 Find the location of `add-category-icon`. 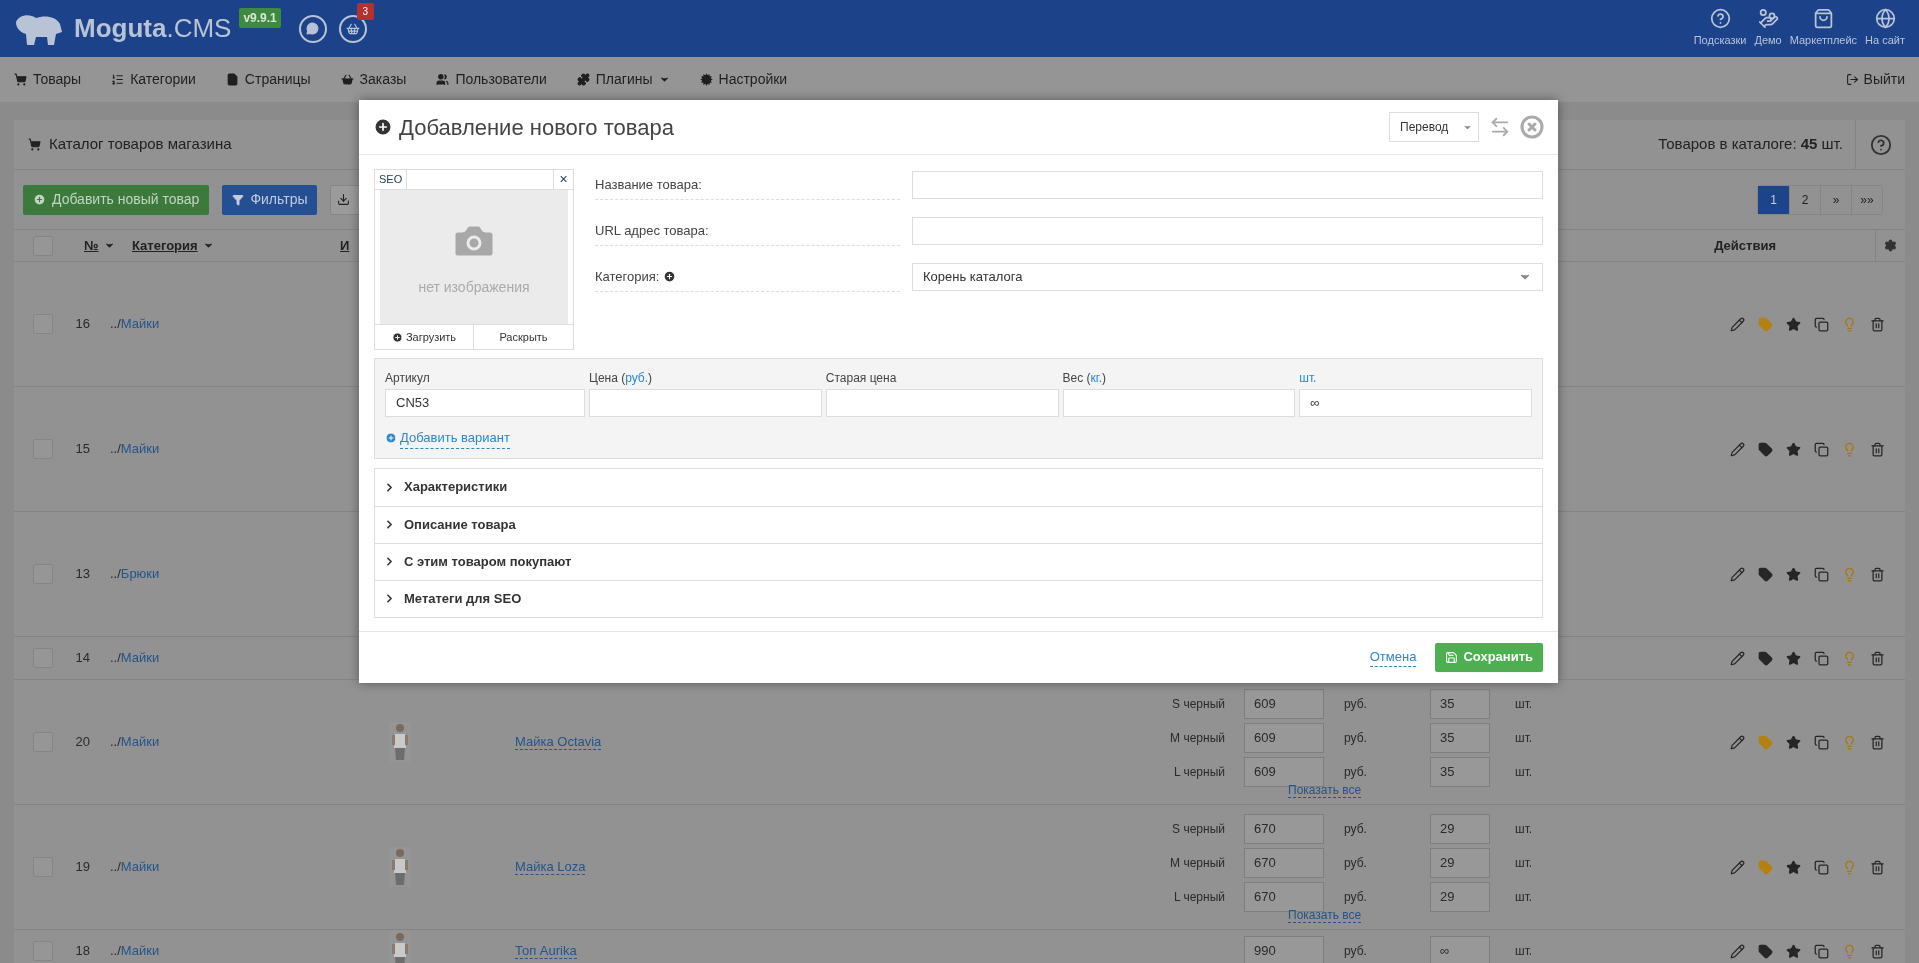

add-category-icon is located at coordinates (670, 276).